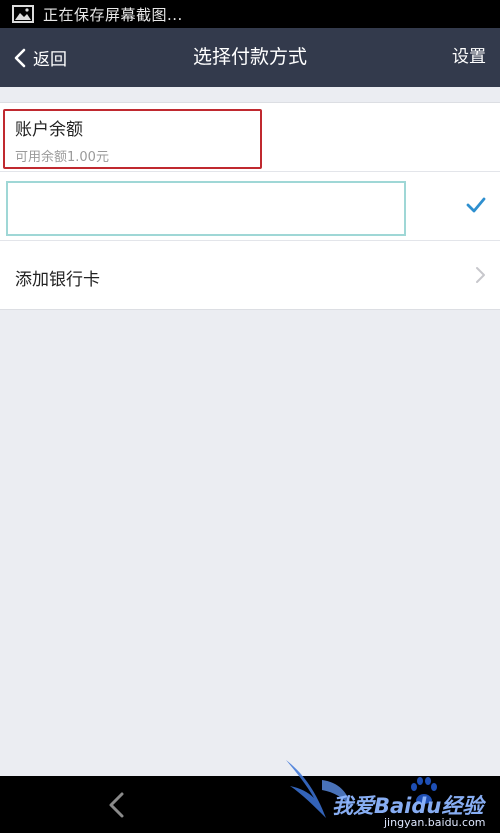 The width and height of the screenshot is (500, 833). Describe the element at coordinates (57, 280) in the screenshot. I see `add-bank-card-label: 添加银行卡` at that location.